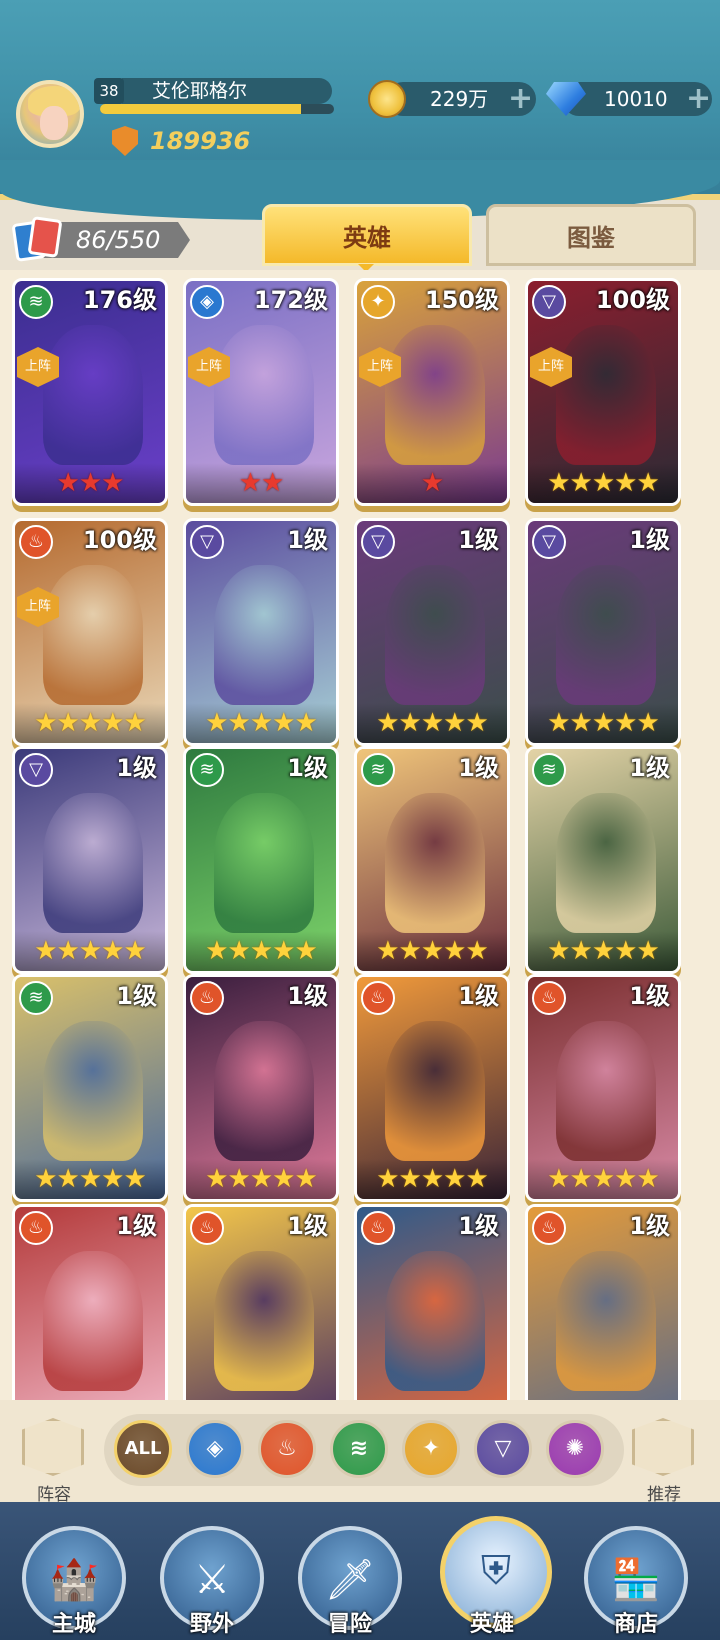 This screenshot has width=720, height=1640. What do you see at coordinates (215, 1449) in the screenshot?
I see `filter-1-button: ◈` at bounding box center [215, 1449].